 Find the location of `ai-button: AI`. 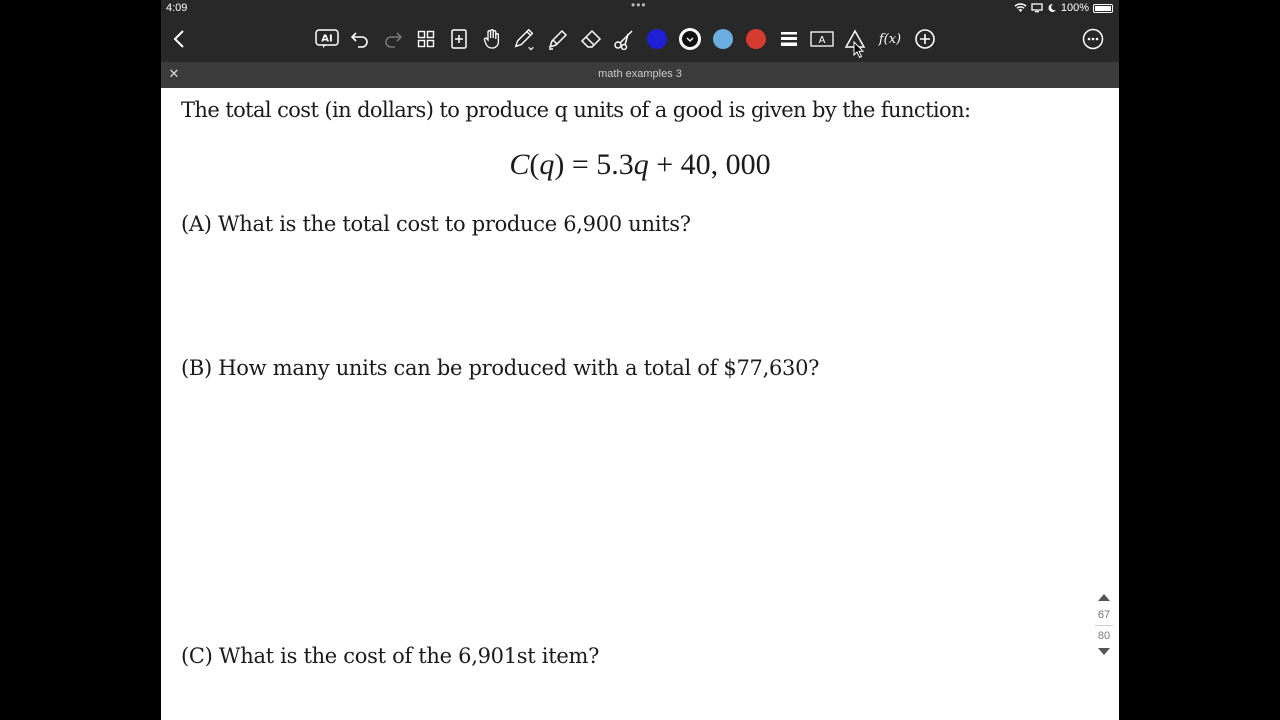

ai-button: AI is located at coordinates (327, 39).